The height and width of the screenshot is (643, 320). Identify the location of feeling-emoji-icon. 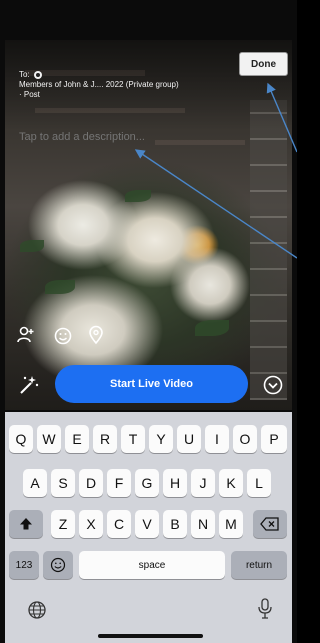
(63, 336).